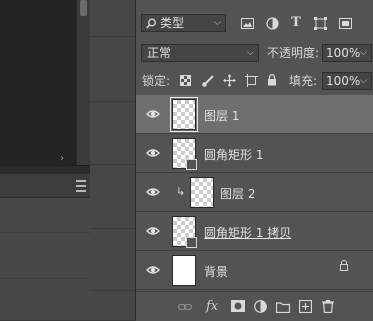 The image size is (373, 321). Describe the element at coordinates (233, 154) in the screenshot. I see `layer-name: 圆角矩形 1` at that location.